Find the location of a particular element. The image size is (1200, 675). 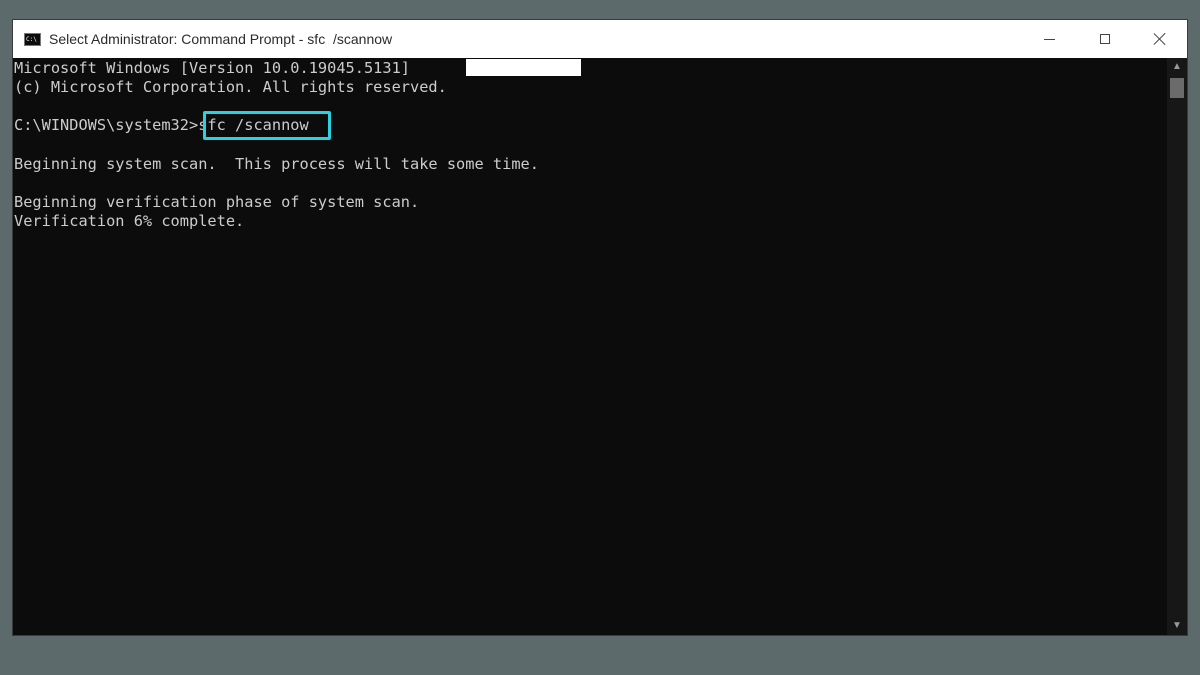

close-icon is located at coordinates (1160, 39).